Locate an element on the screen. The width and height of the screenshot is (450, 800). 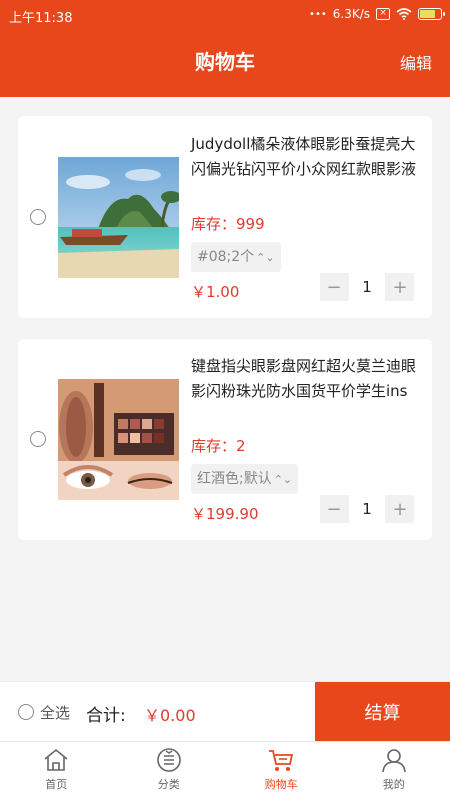
network-speed: 6.3K/s is located at coordinates (351, 14).